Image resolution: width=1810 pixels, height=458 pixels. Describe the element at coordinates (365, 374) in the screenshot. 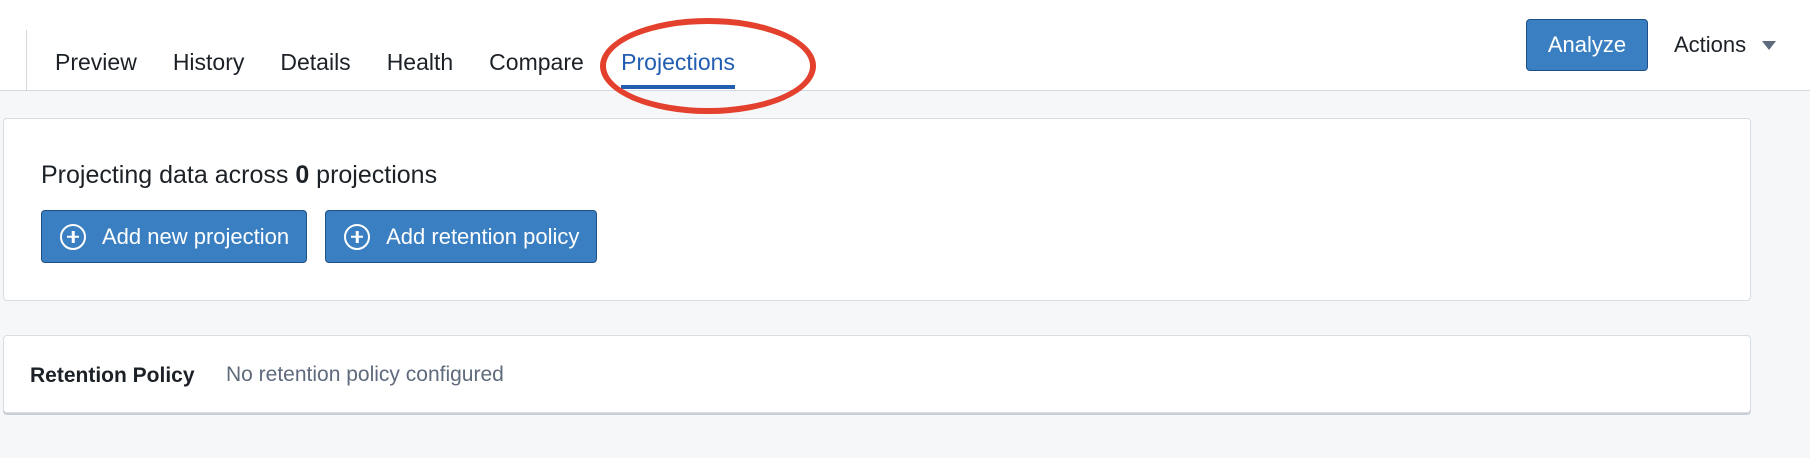

I see `retention-policy-value: No retention policy configured` at that location.